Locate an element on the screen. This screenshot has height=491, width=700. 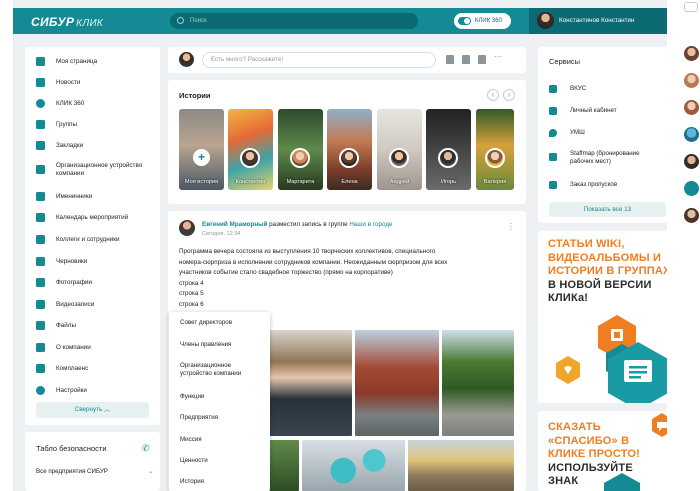
service-item-staffmap: Staffmap (бронирование рабочих мест) is located at coordinates (608, 159).